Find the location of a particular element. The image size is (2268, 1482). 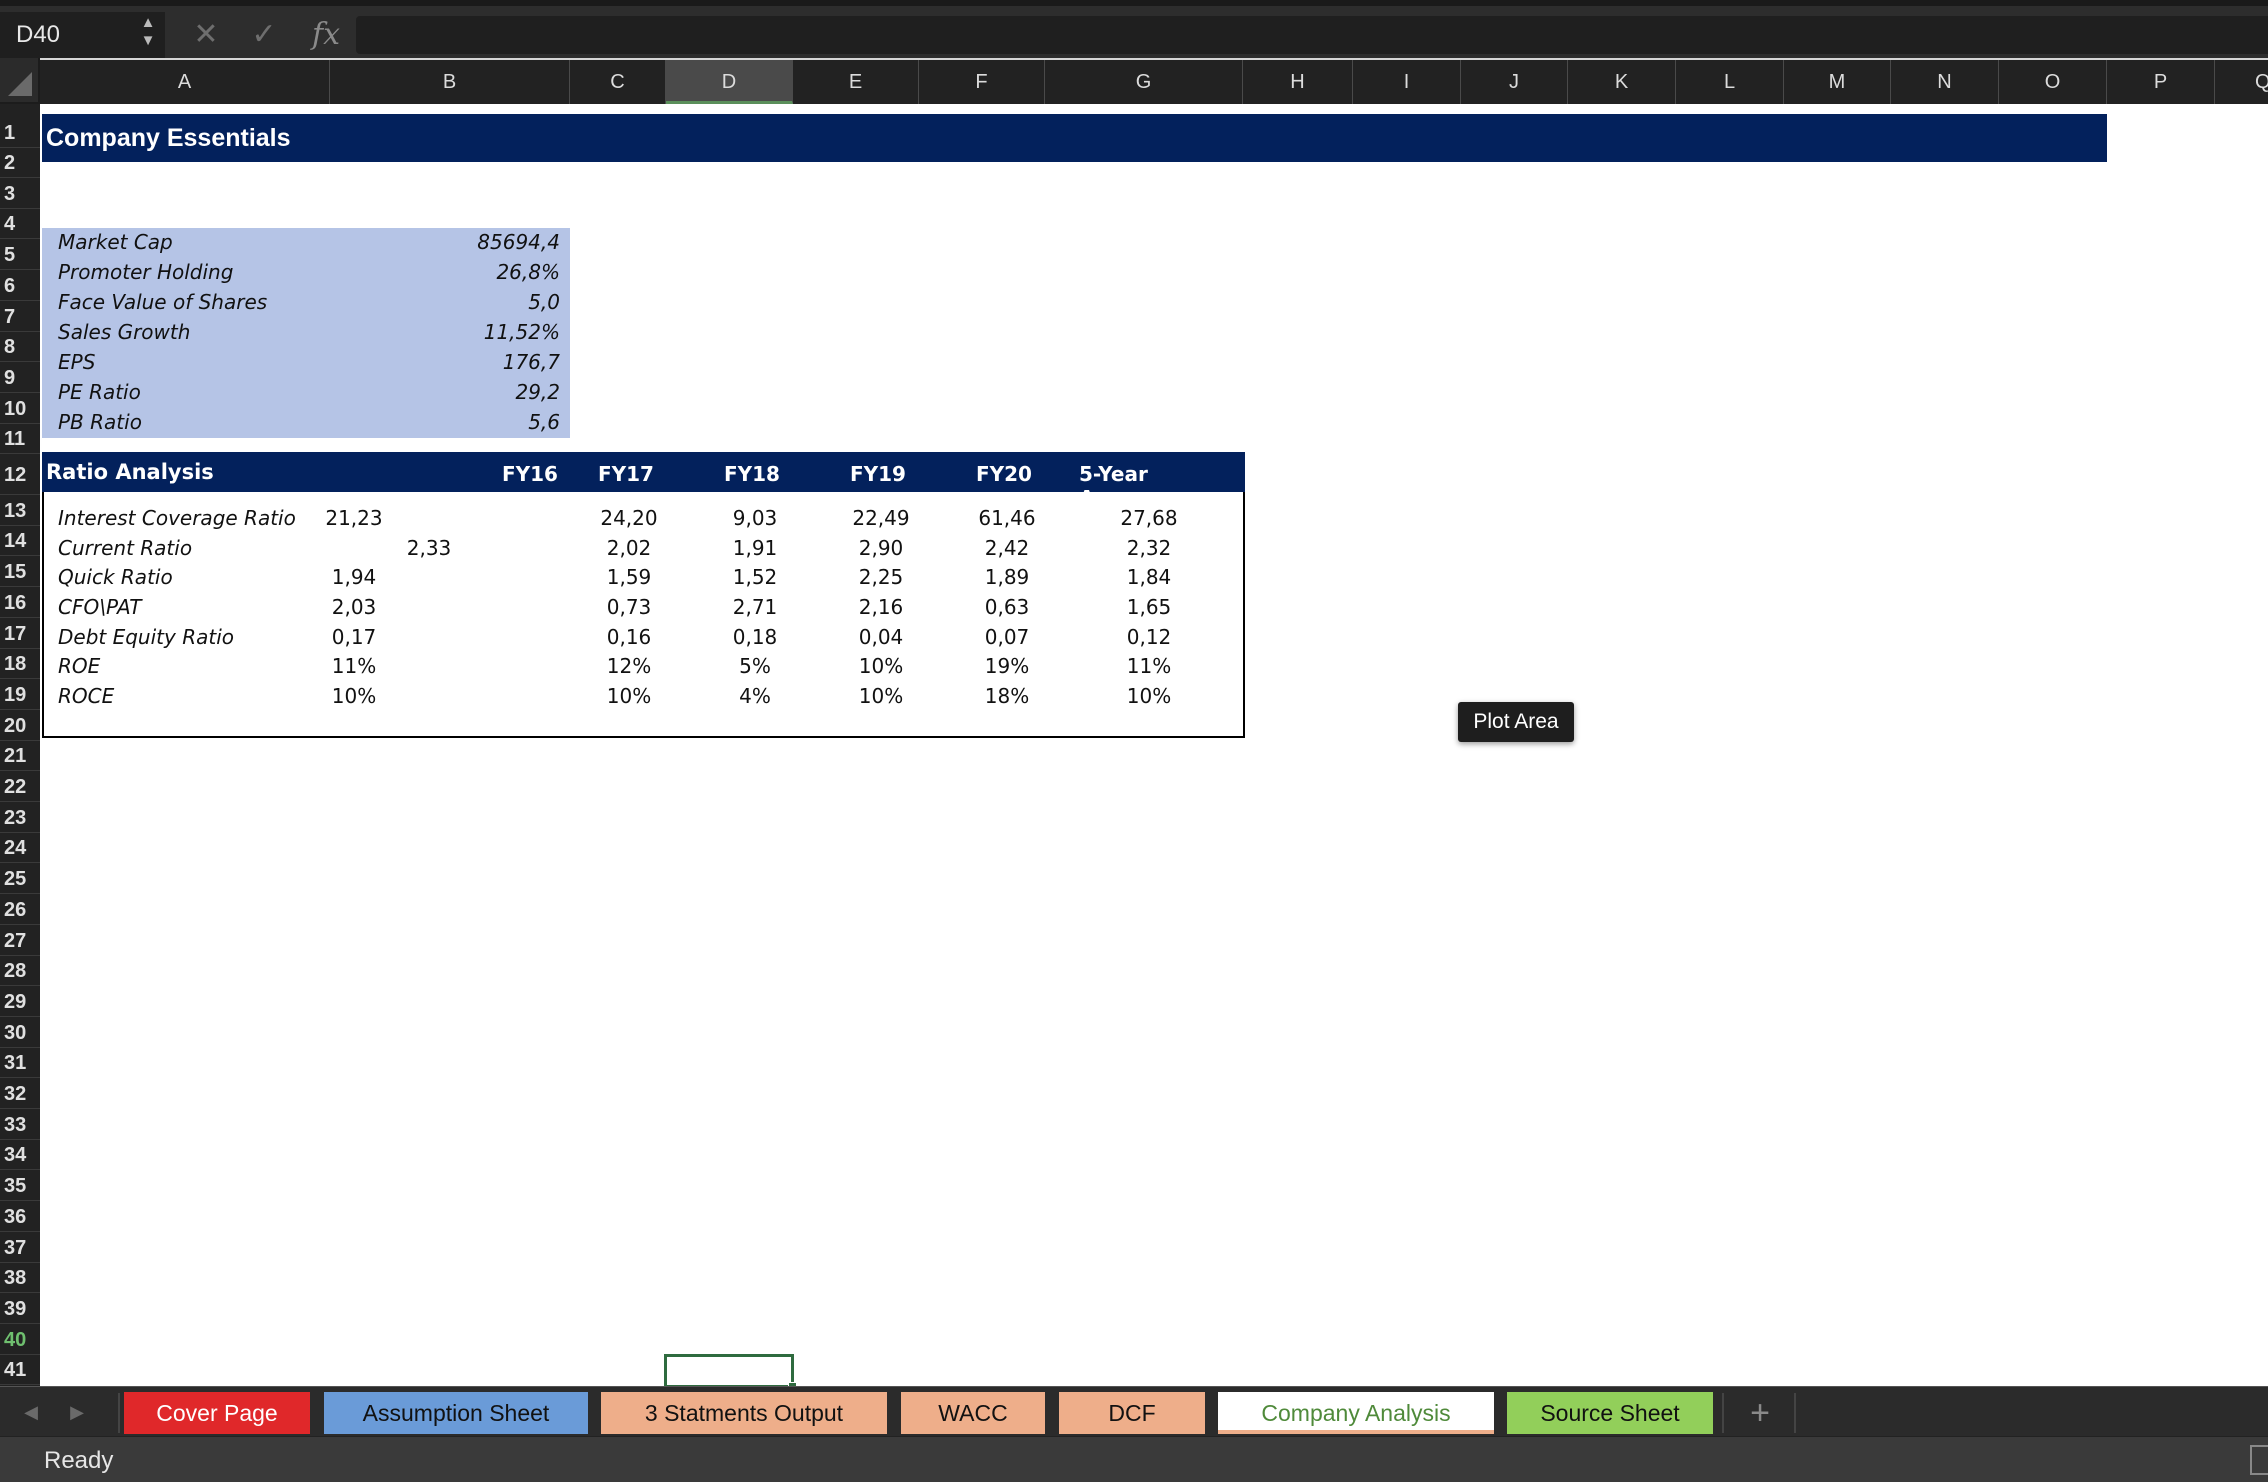

ratio-value: 12% is located at coordinates (629, 666).